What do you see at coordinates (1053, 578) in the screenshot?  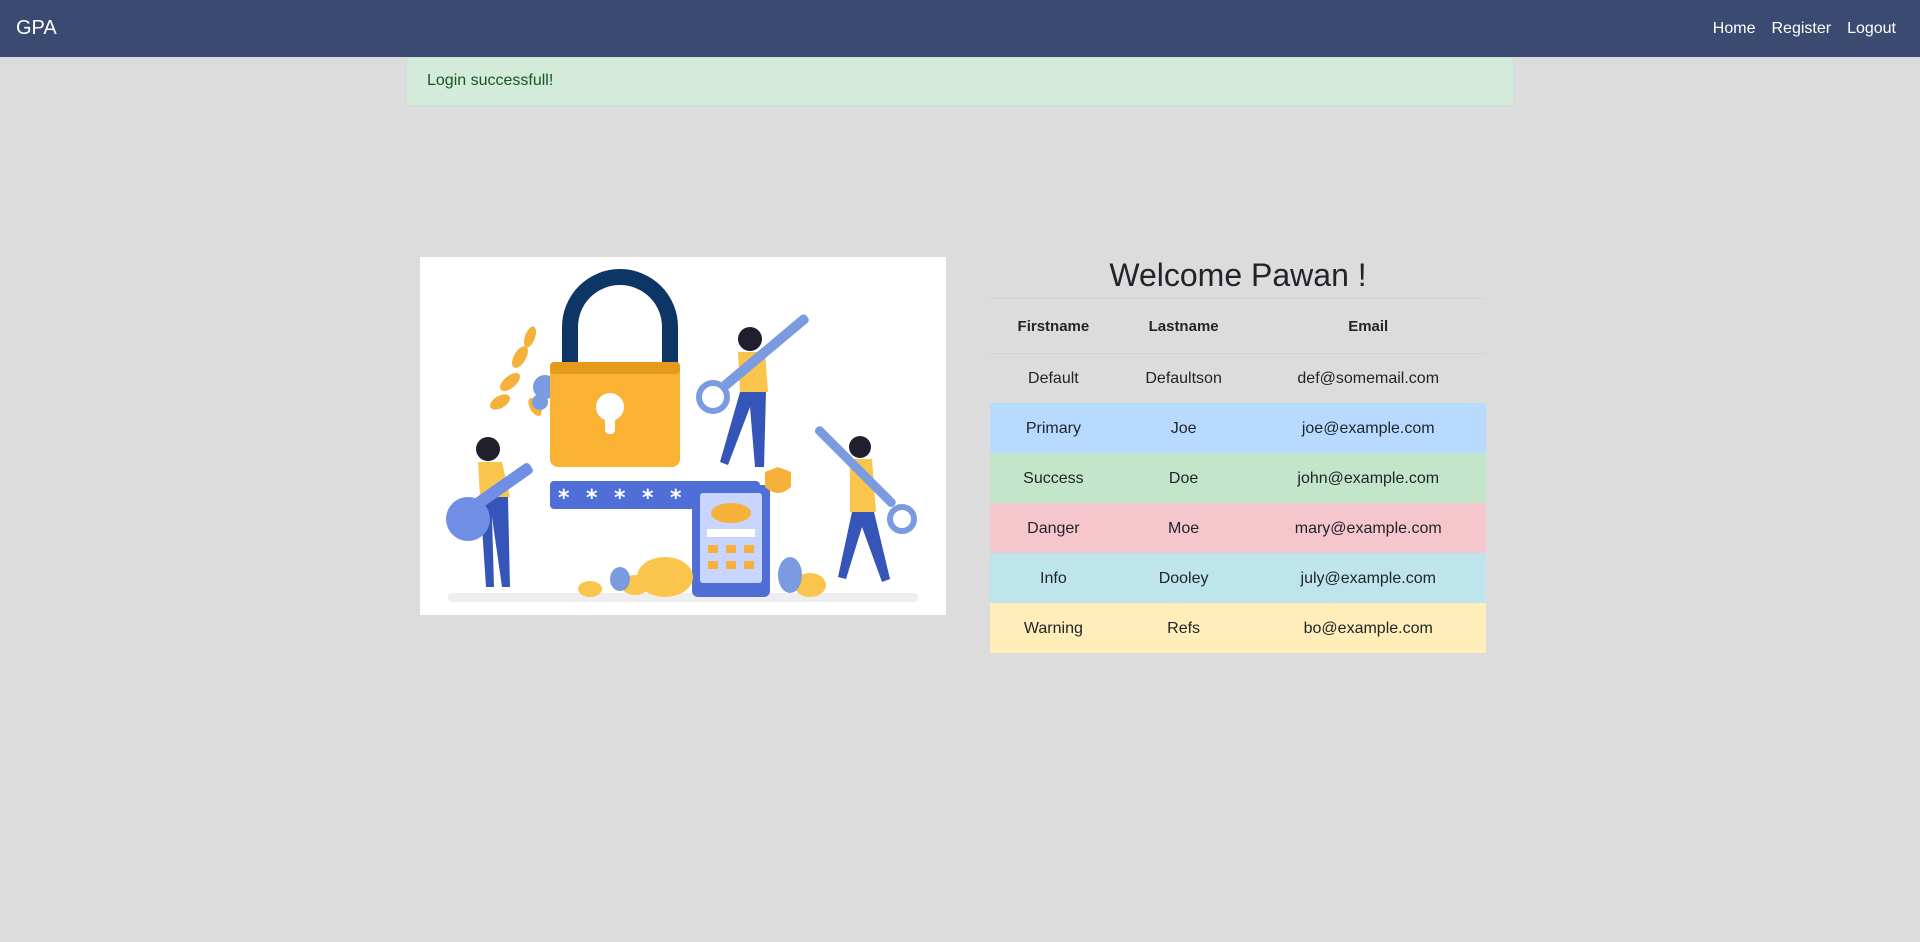 I see `cell-firstname: Info` at bounding box center [1053, 578].